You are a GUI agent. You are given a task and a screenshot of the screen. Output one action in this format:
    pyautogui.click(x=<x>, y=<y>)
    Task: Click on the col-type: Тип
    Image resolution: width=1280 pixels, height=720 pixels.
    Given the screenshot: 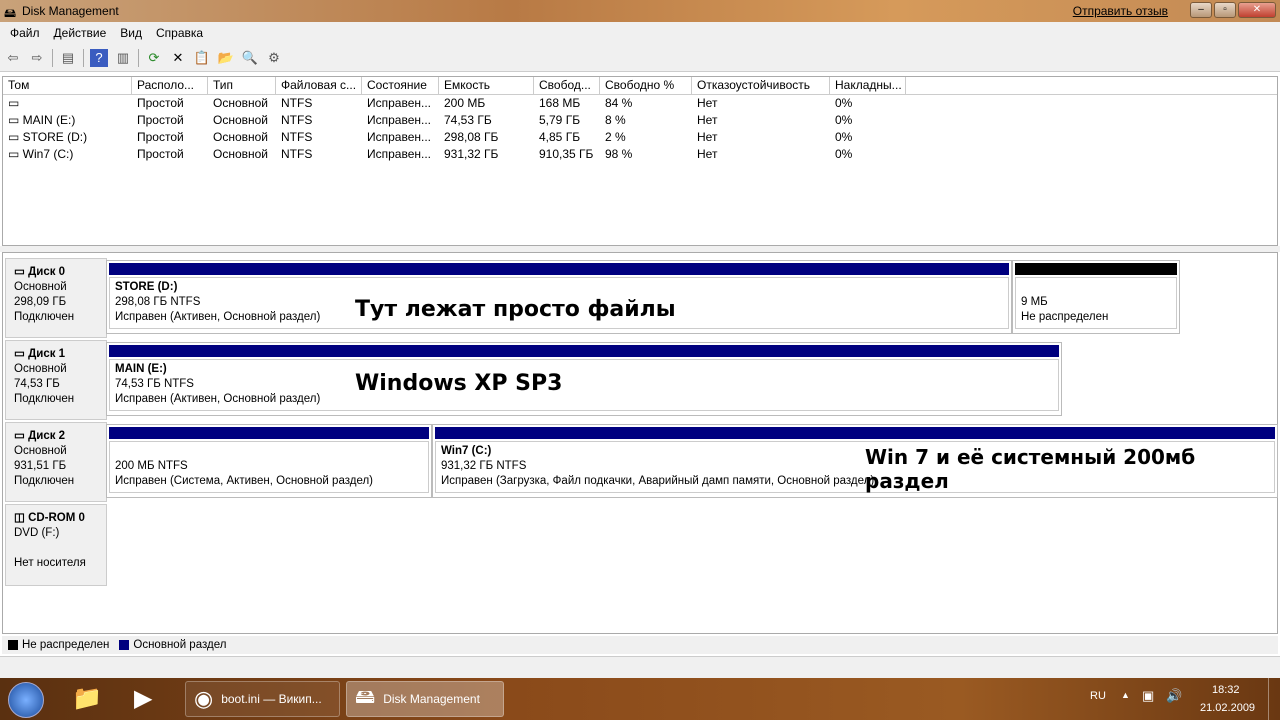 What is the action you would take?
    pyautogui.click(x=242, y=85)
    